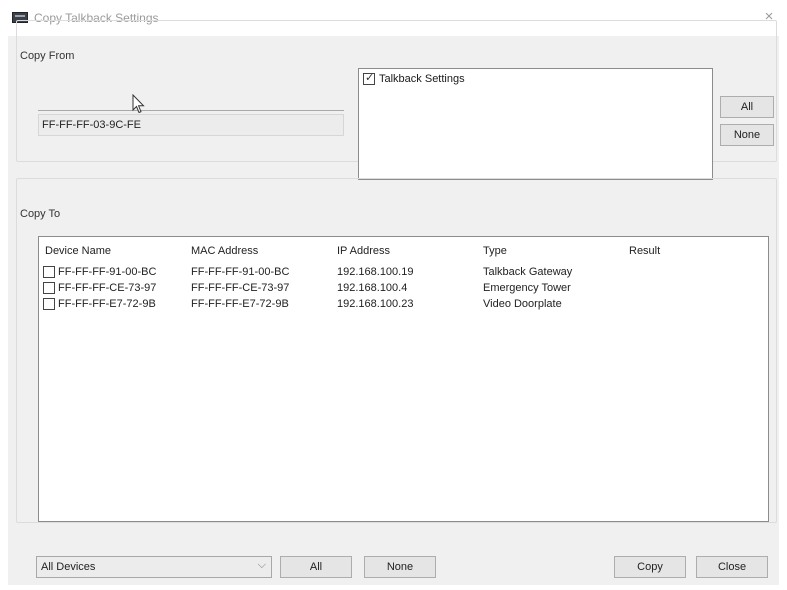 This screenshot has width=787, height=590. I want to click on device-name-cell: FF-FF-FF-E7-72-9B, so click(99, 304).